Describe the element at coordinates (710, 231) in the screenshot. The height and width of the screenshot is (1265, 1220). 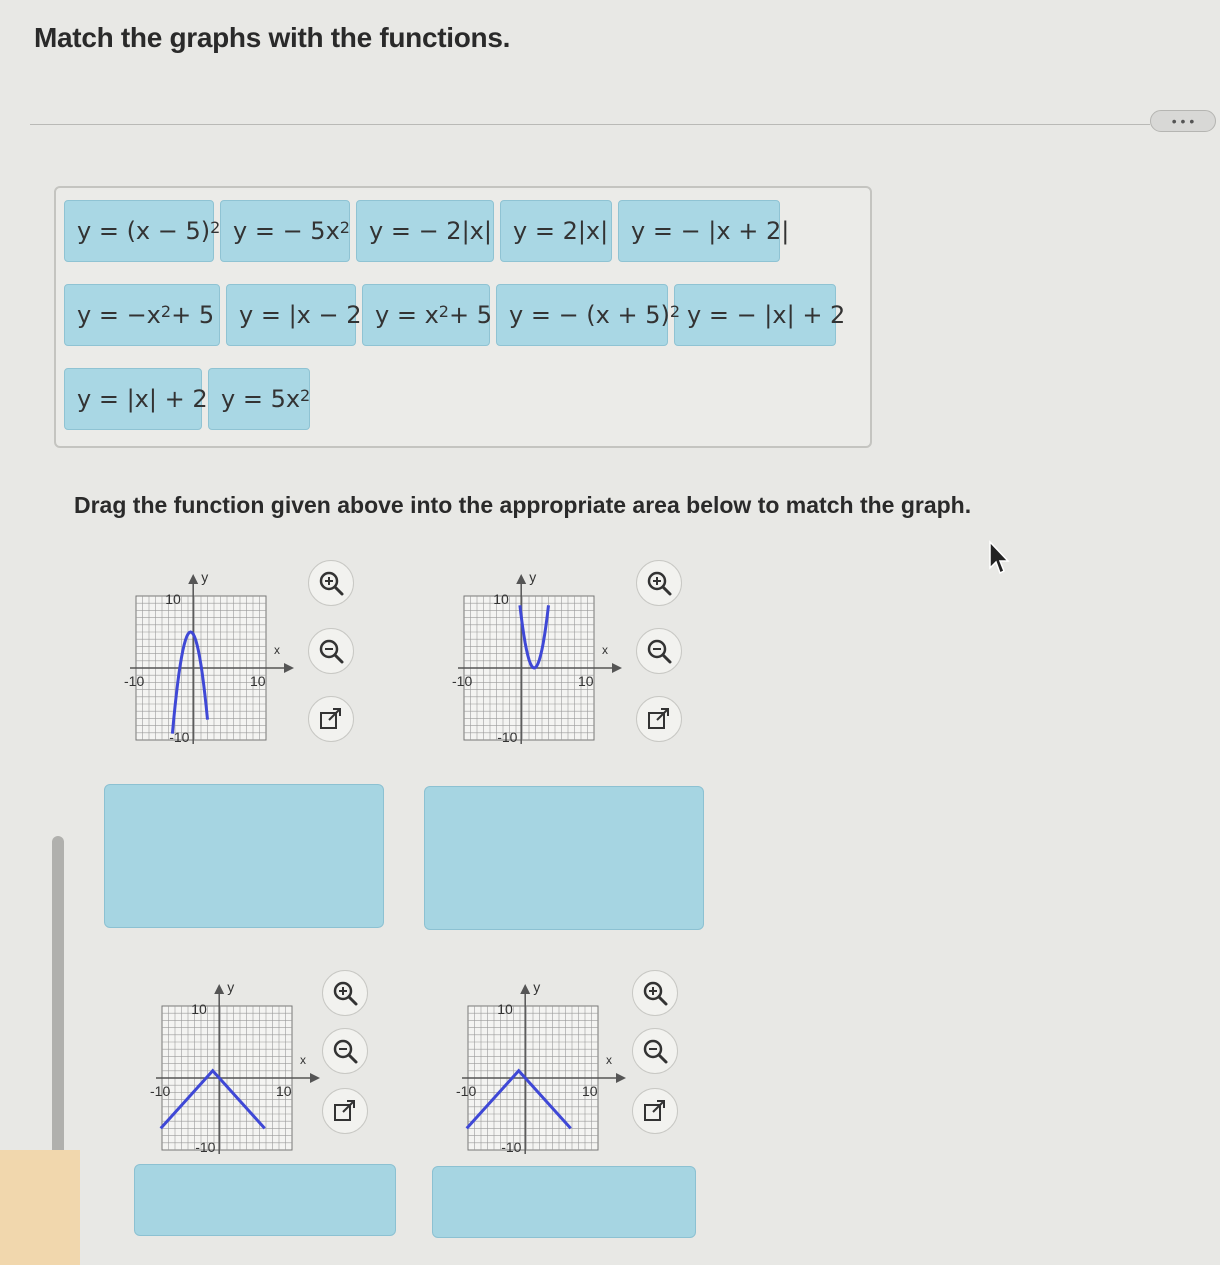
I see `function-text: y = − |x + 2|` at that location.